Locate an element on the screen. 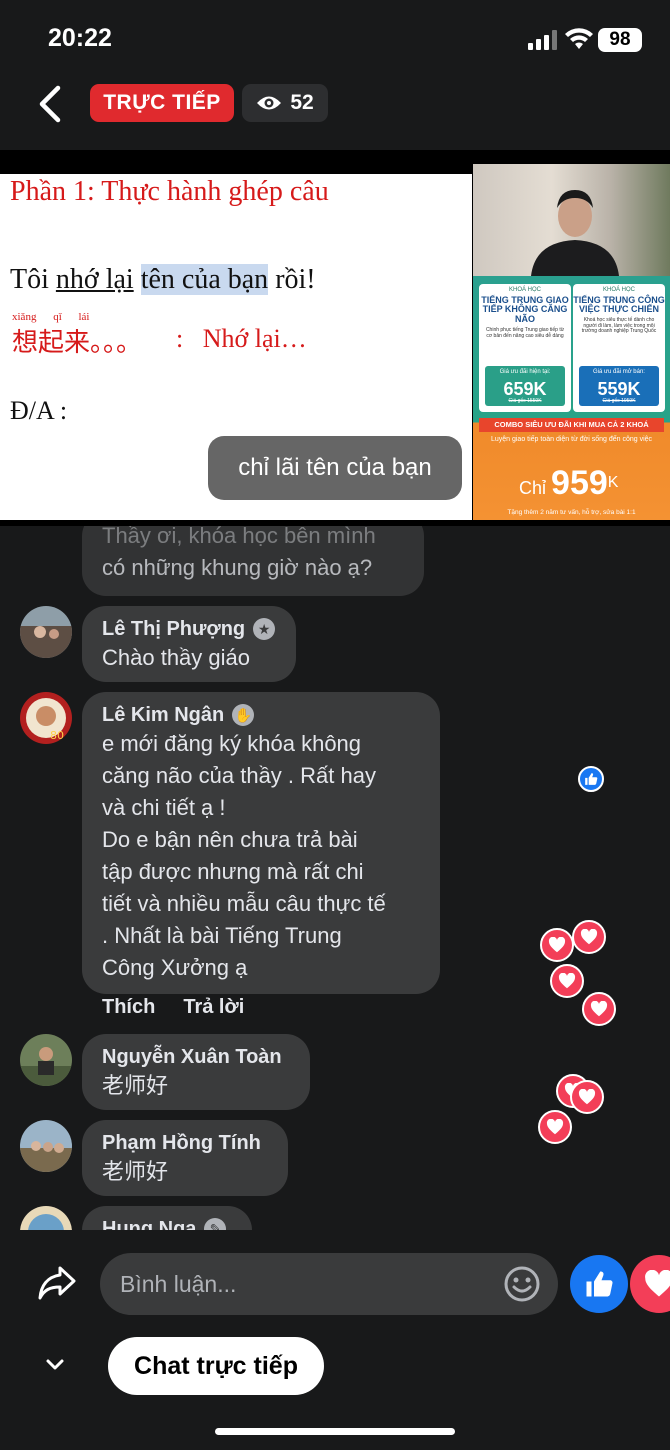 The width and height of the screenshot is (670, 1450). comment-line: e mới đăng ký khóa không is located at coordinates (232, 743).